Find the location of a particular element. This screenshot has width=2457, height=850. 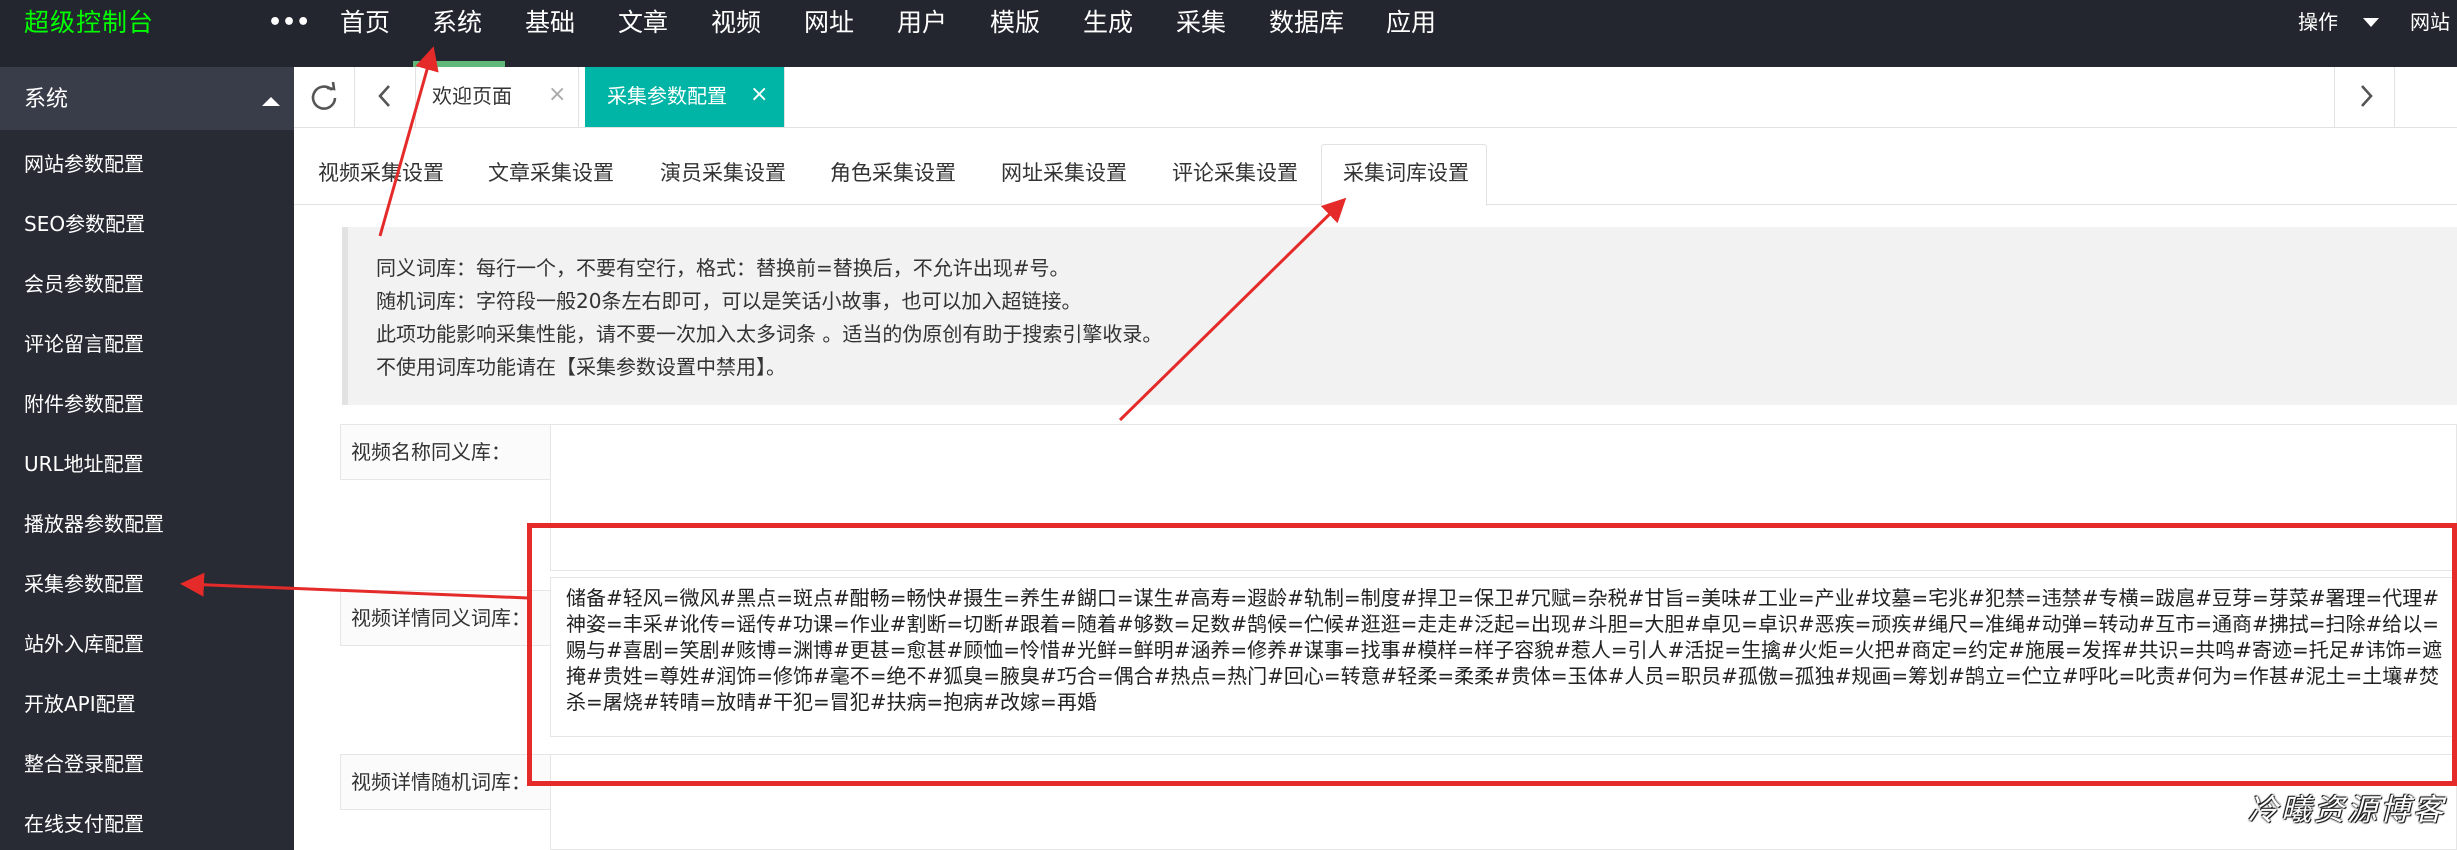

tab-label: 欢迎页面 is located at coordinates (472, 96).